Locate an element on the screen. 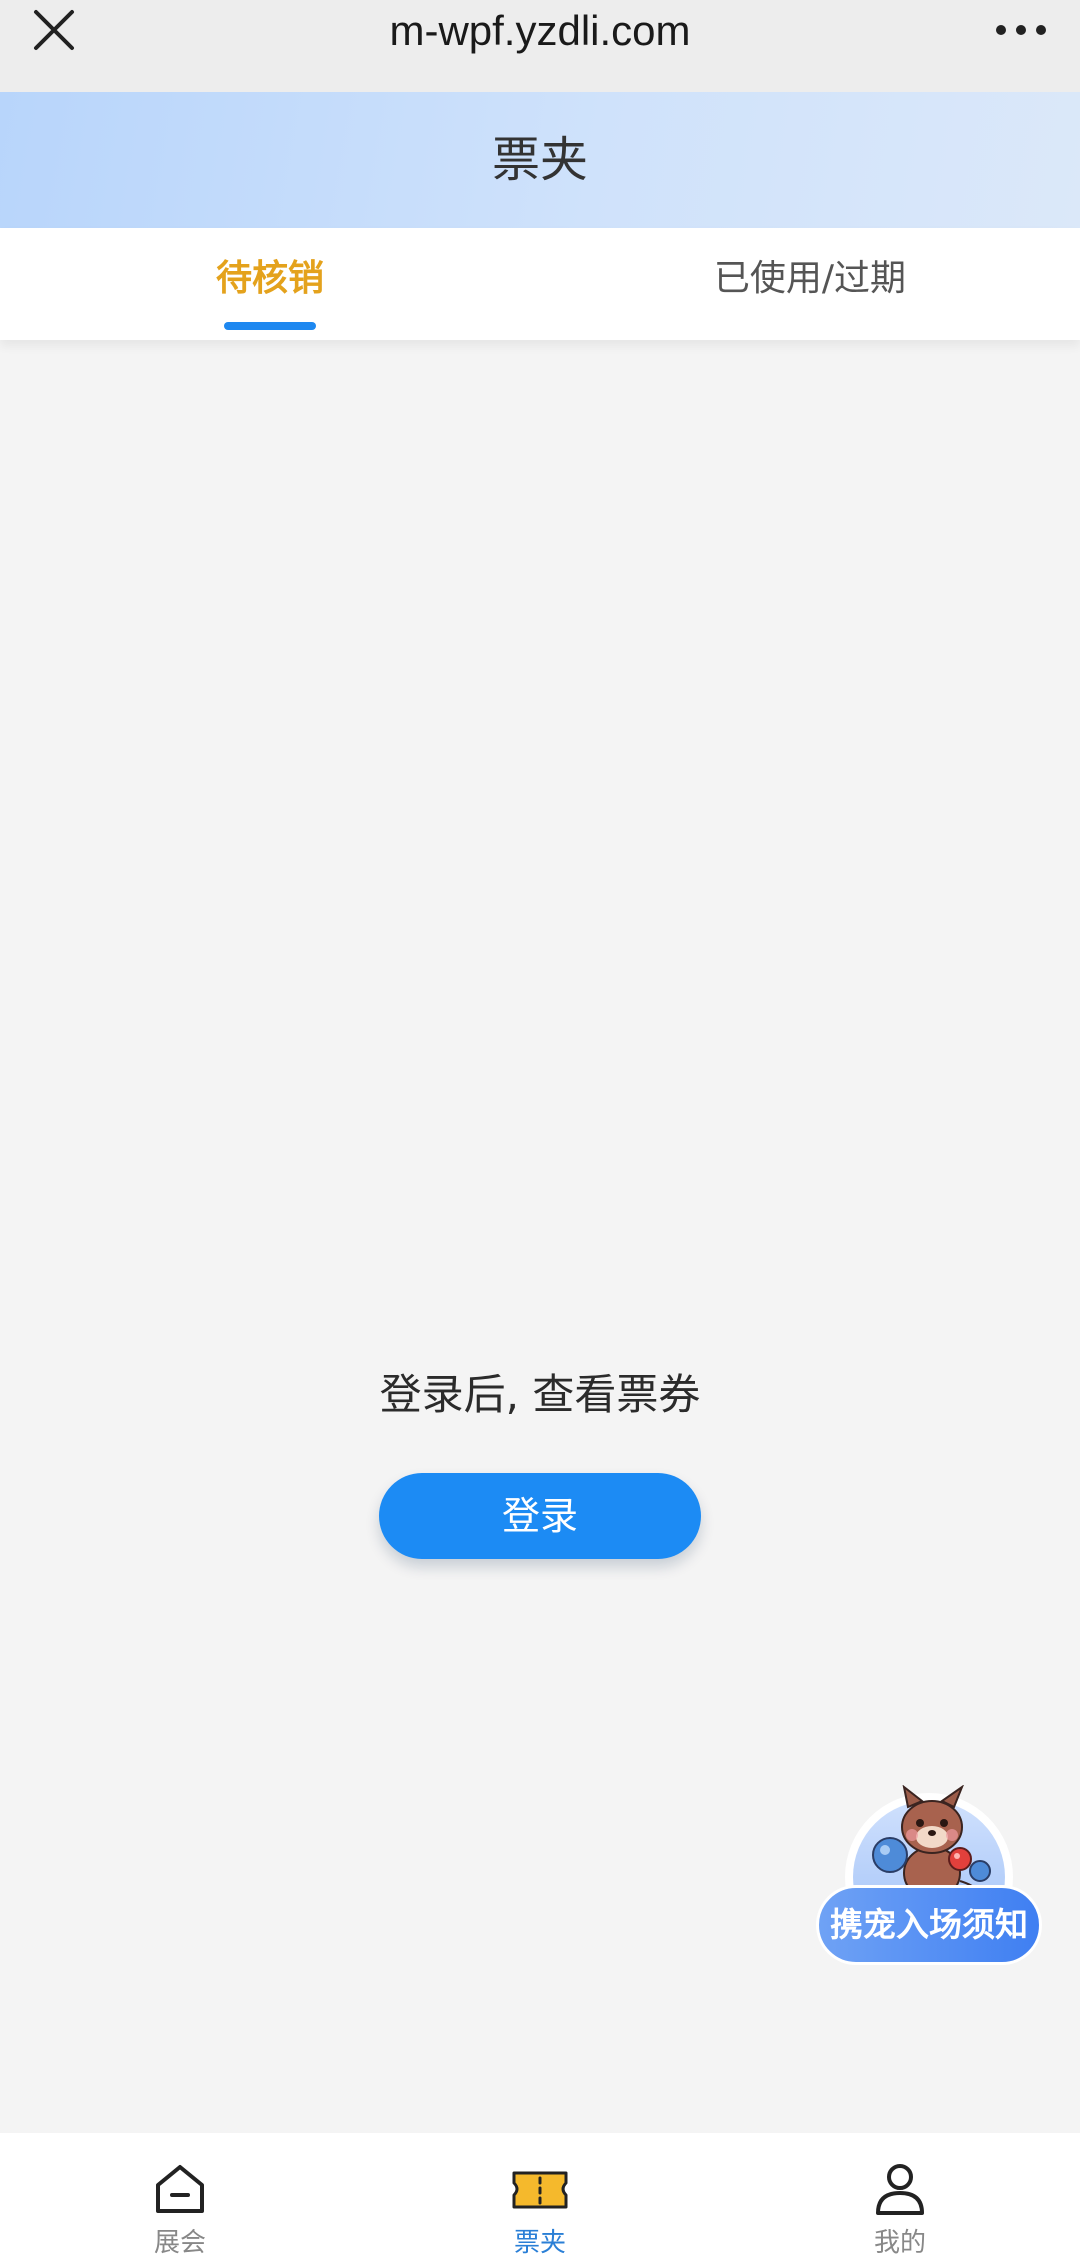  bottom-nav: 展会 票夹 我的 is located at coordinates (540, 2200).